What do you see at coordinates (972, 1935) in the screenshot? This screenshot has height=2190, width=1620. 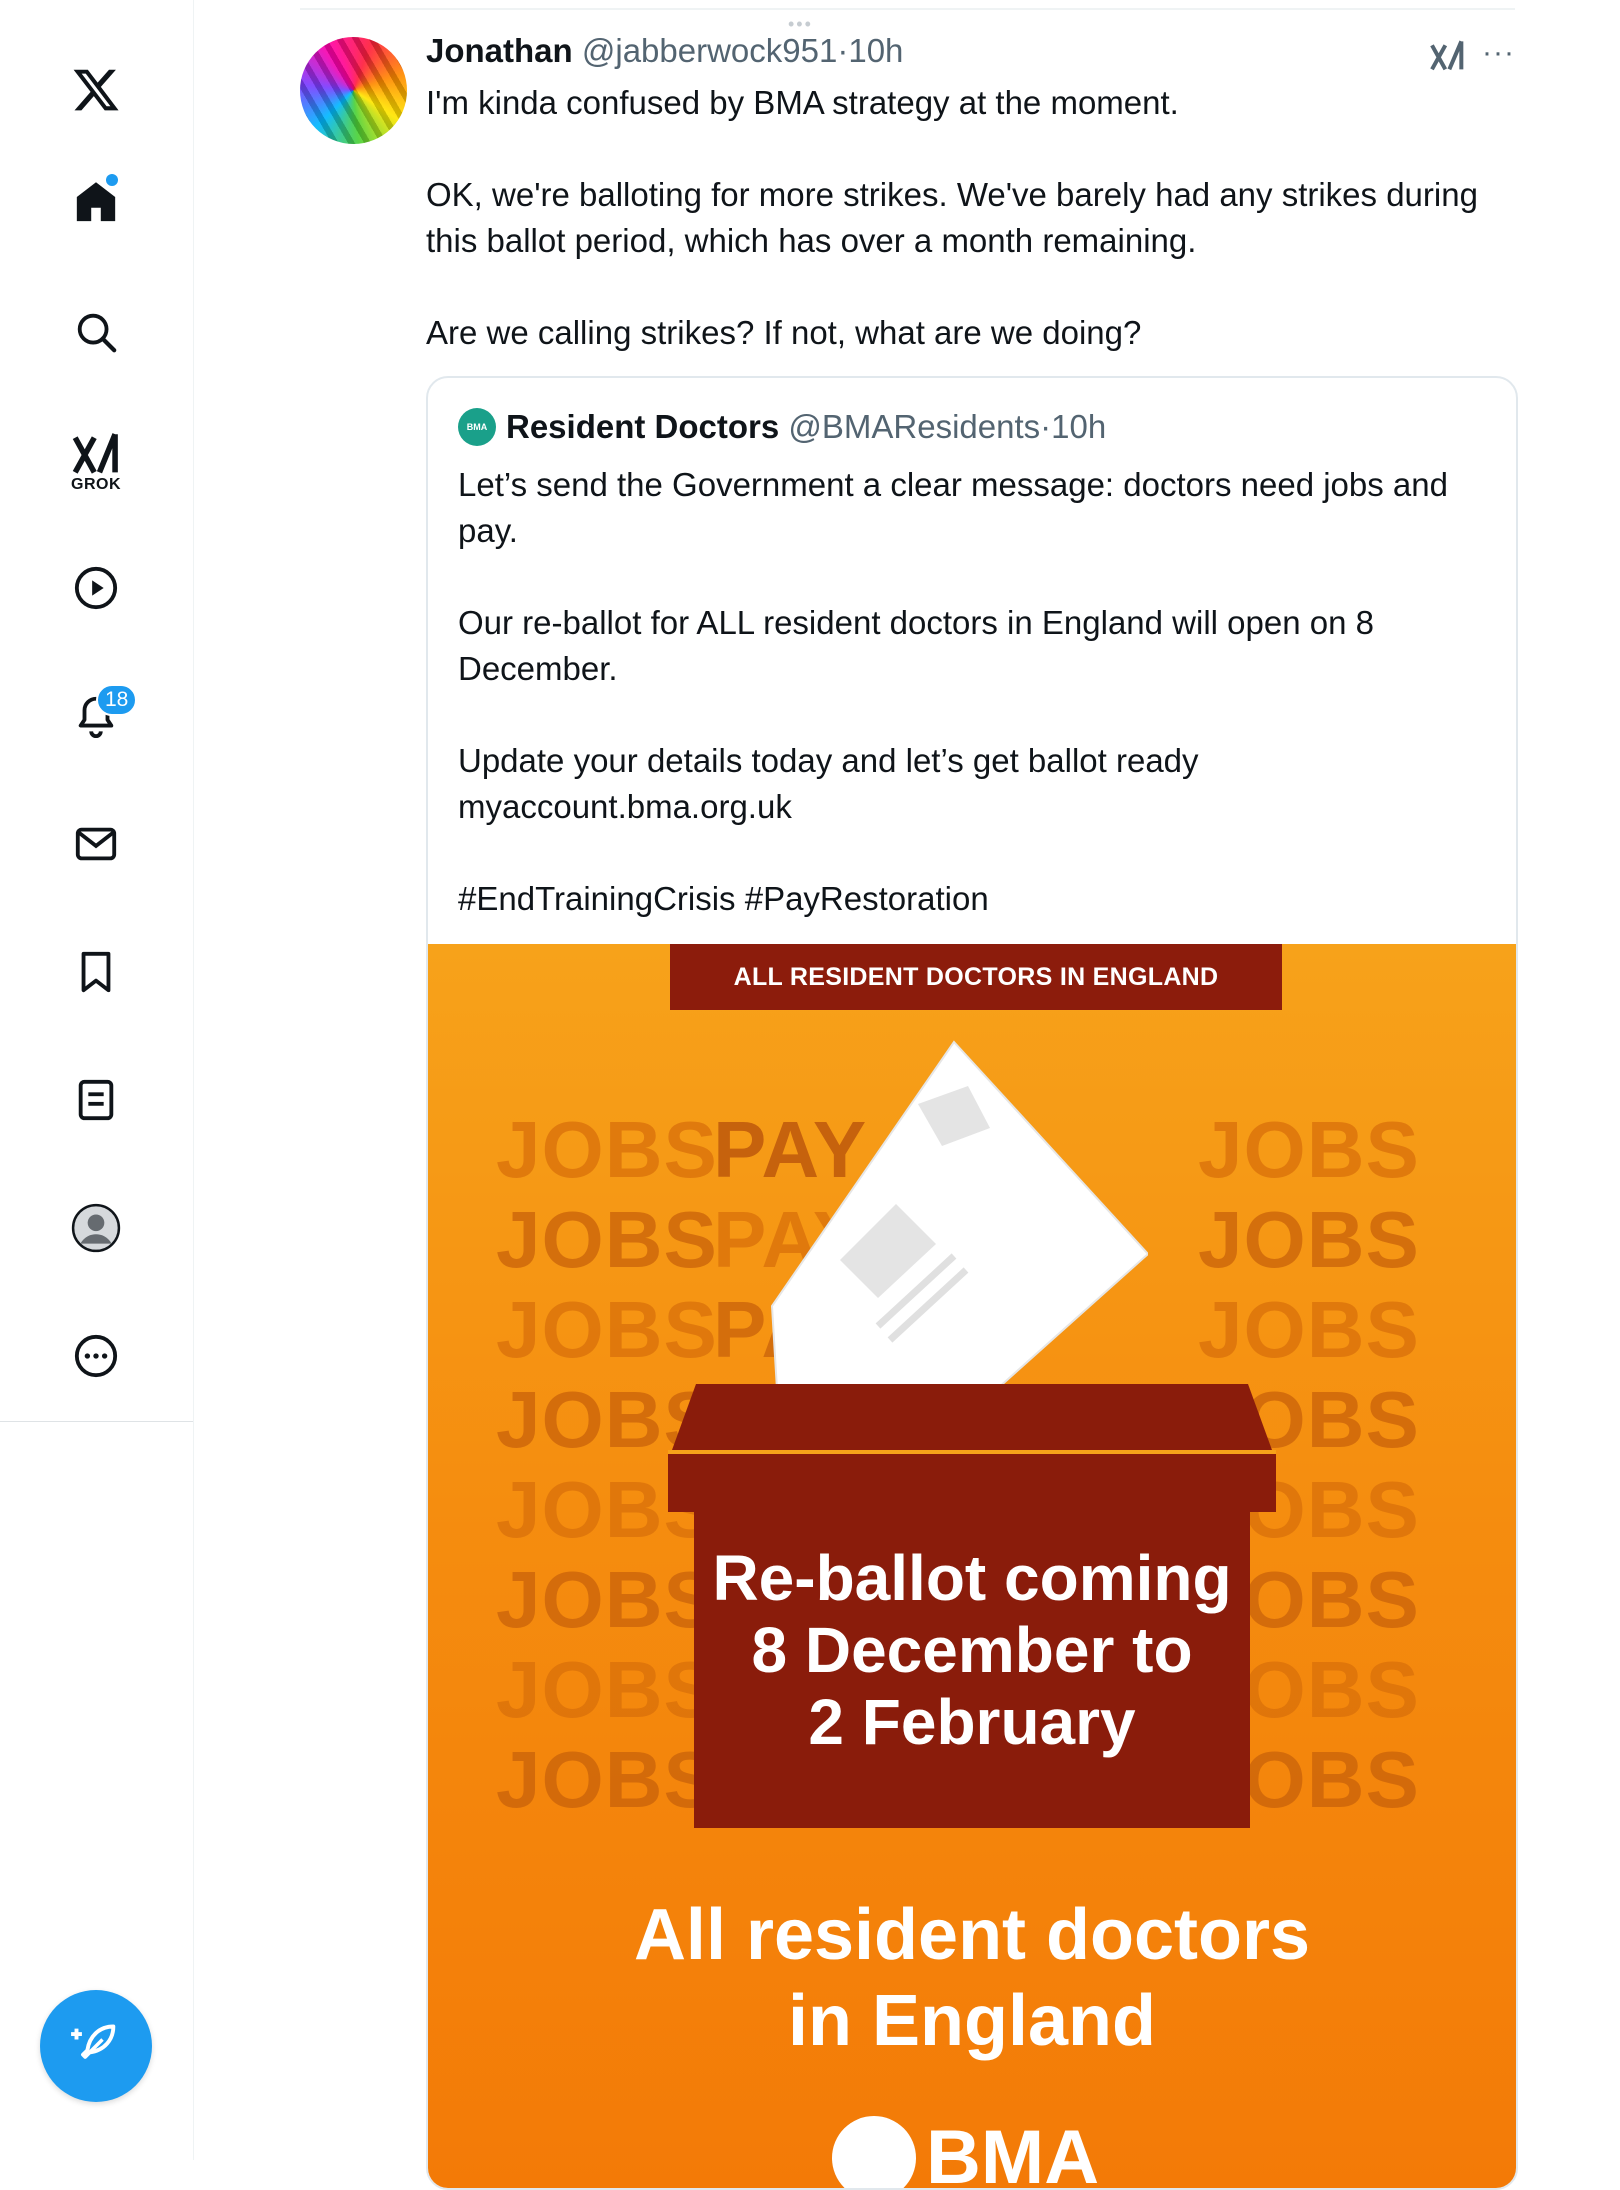 I see `footer-line: All resident doctors` at bounding box center [972, 1935].